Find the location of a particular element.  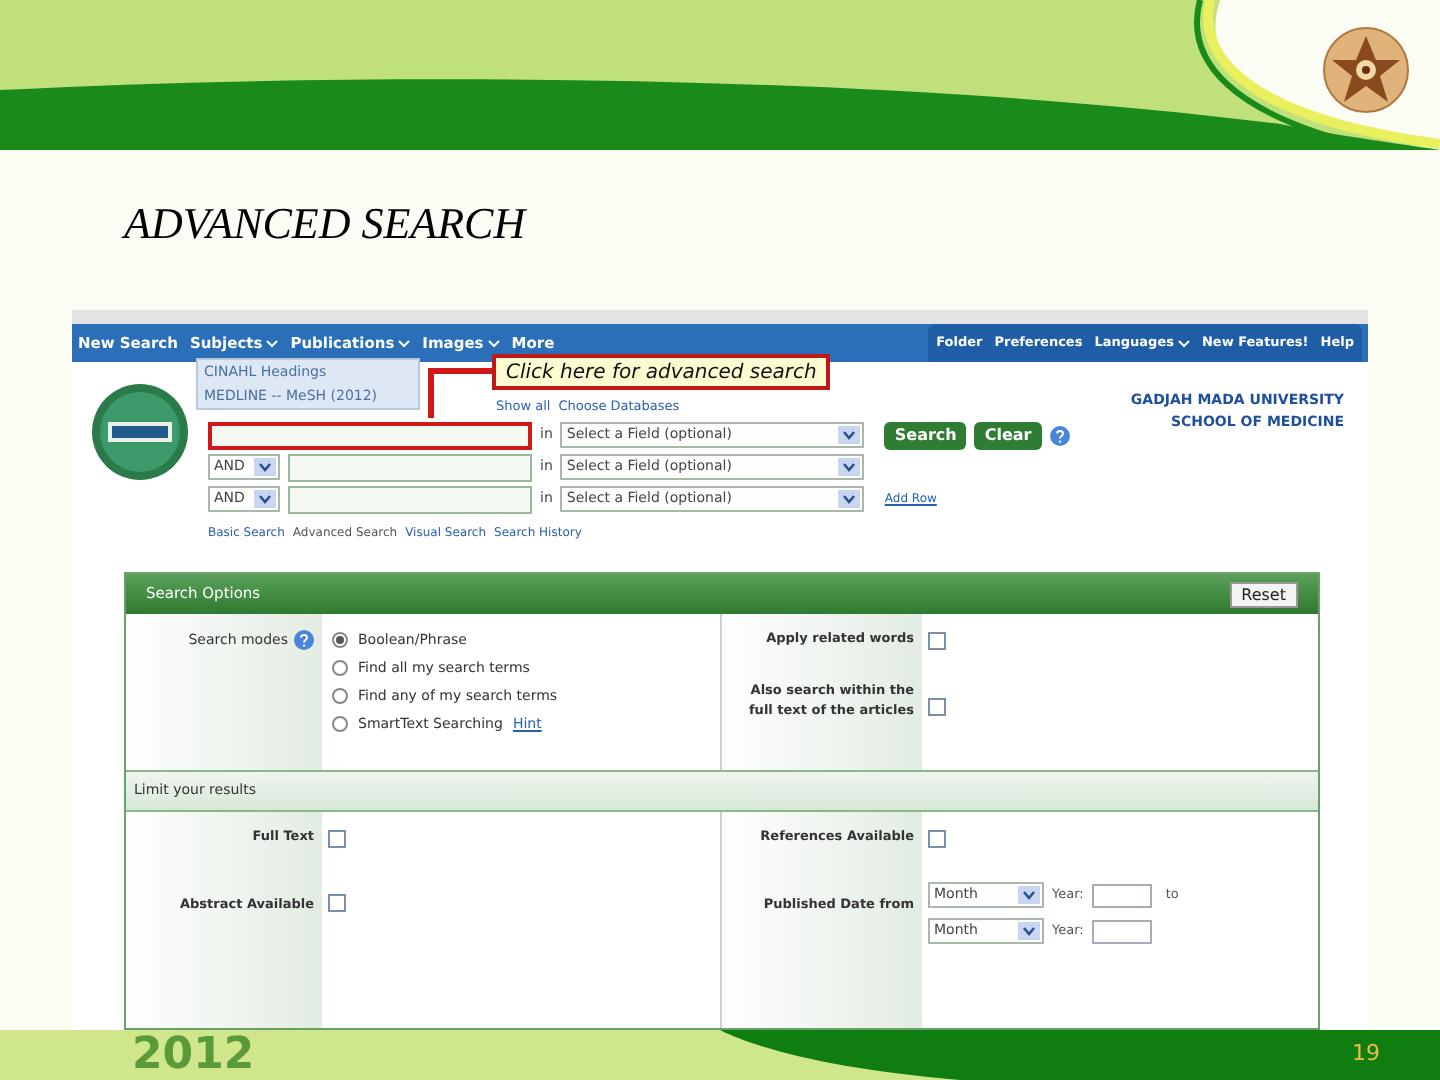

logo-icon is located at coordinates (140, 432).